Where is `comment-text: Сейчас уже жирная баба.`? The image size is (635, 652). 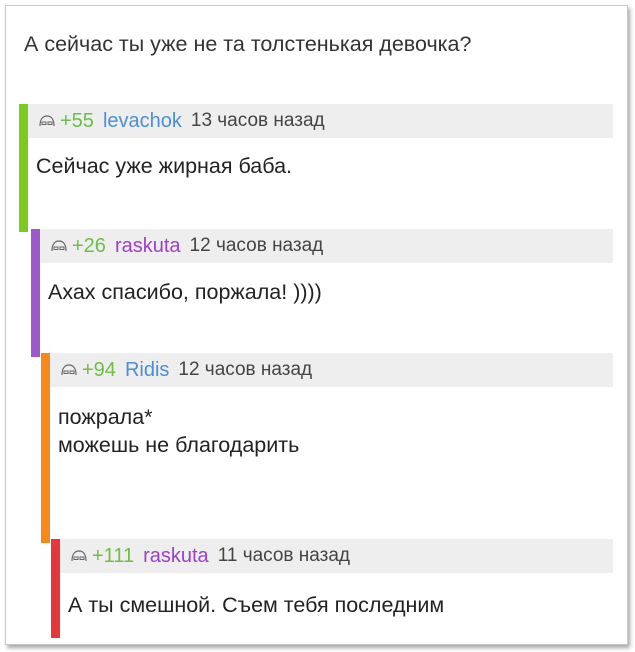
comment-text: Сейчас уже жирная баба. is located at coordinates (164, 166).